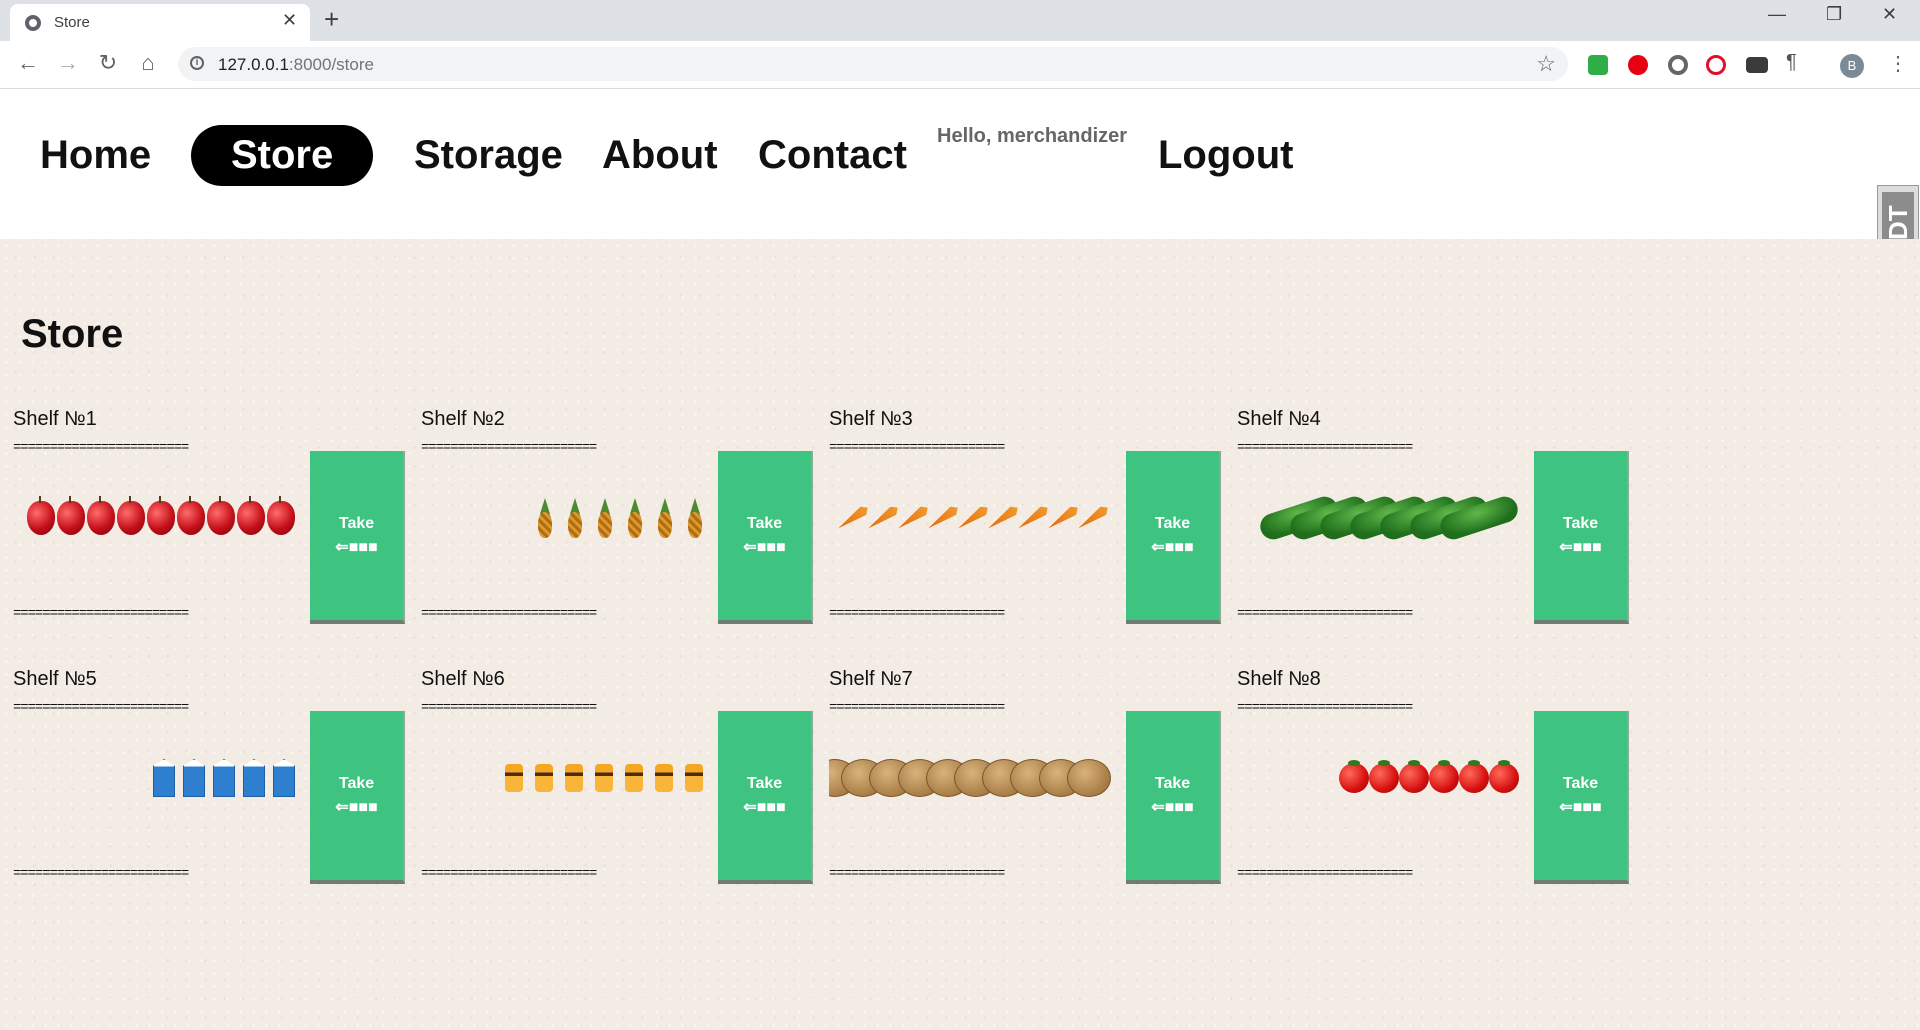  Describe the element at coordinates (1279, 679) in the screenshot. I see `shelf-label: Shelf №8` at that location.